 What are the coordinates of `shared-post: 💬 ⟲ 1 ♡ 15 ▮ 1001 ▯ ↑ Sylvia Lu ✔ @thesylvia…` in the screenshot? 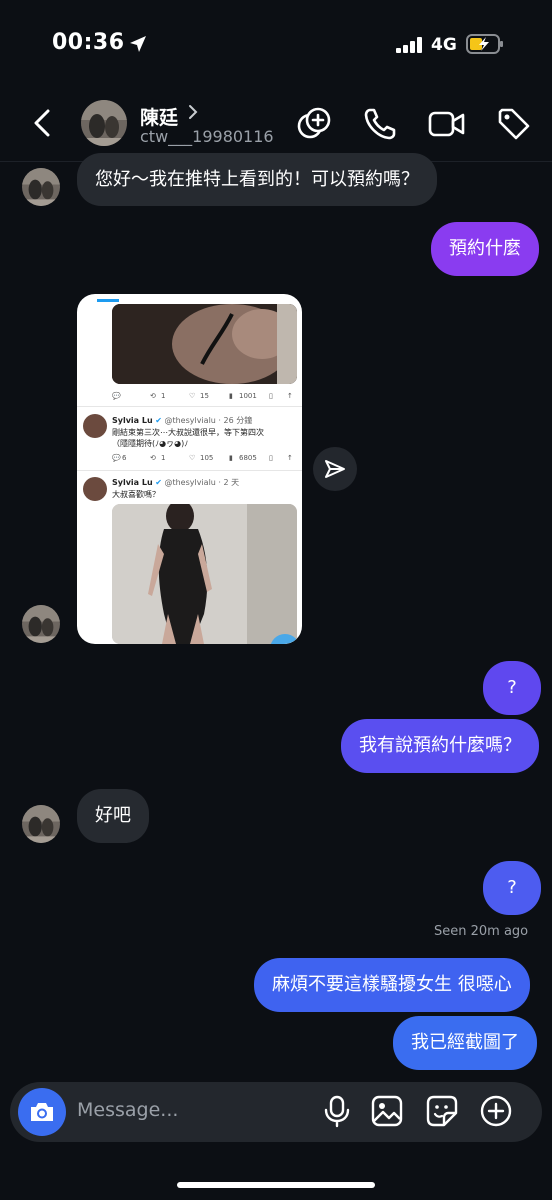 It's located at (189, 469).